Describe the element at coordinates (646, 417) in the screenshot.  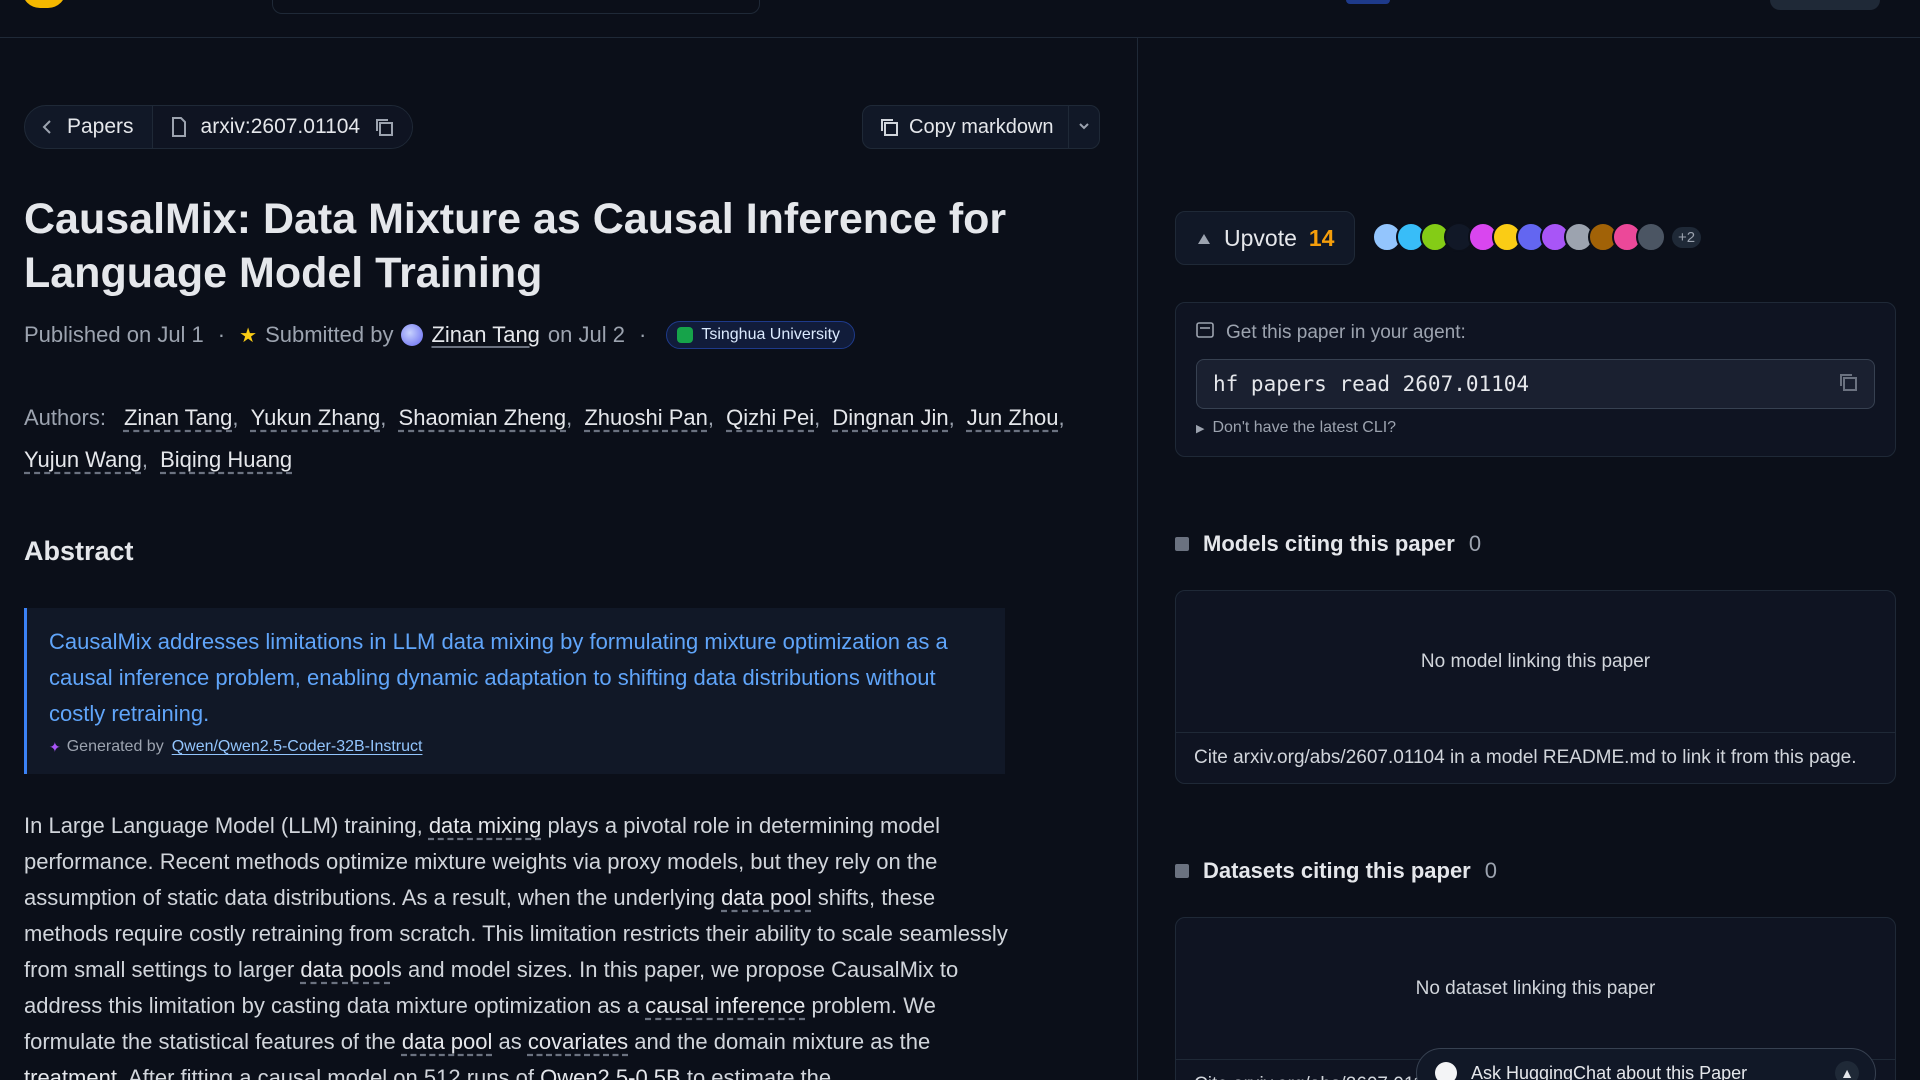
I see `author-link: Zhuoshi Pan` at that location.